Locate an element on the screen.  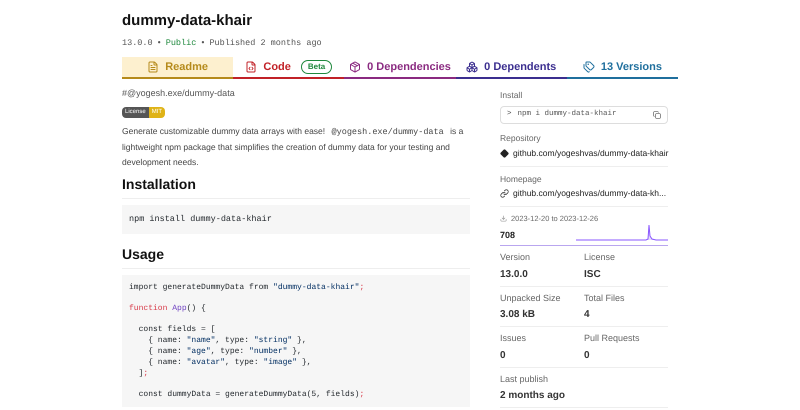
stat-label: Pull Requests is located at coordinates (612, 339).